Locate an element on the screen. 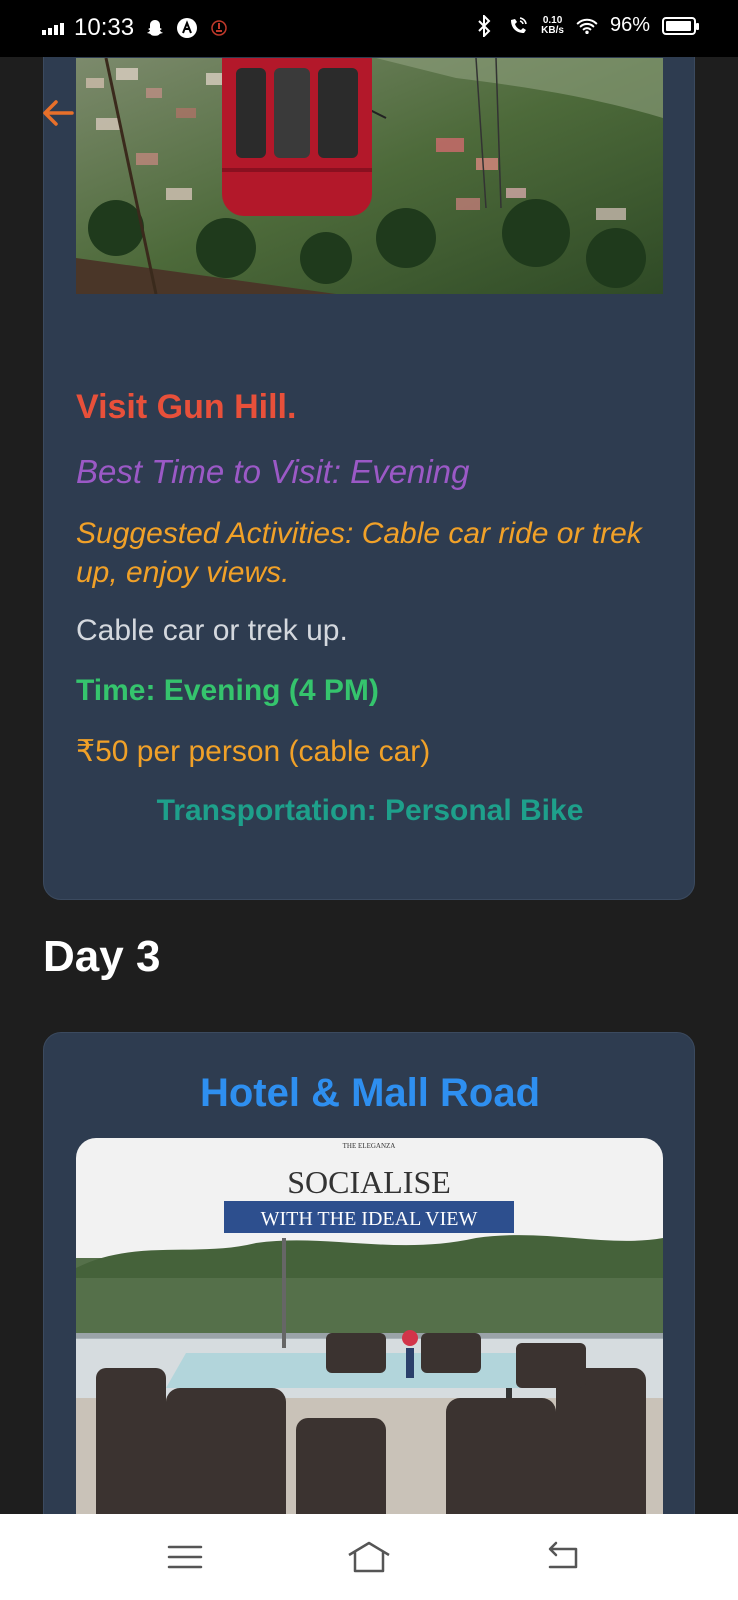 This screenshot has width=738, height=1600. network-speed: 0.10 KB/s is located at coordinates (552, 25).